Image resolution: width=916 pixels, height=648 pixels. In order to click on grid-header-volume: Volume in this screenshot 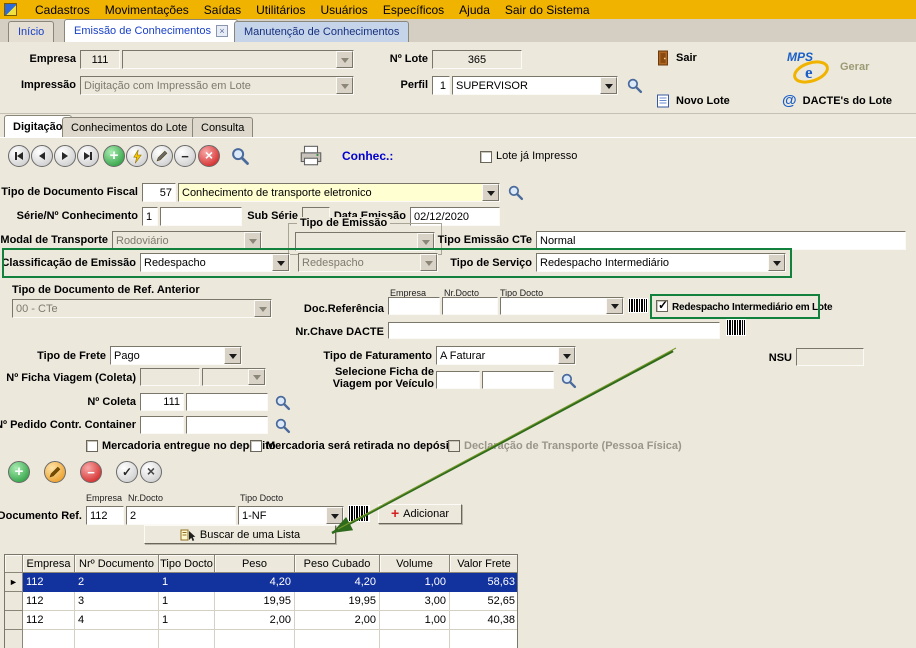, I will do `click(415, 564)`.